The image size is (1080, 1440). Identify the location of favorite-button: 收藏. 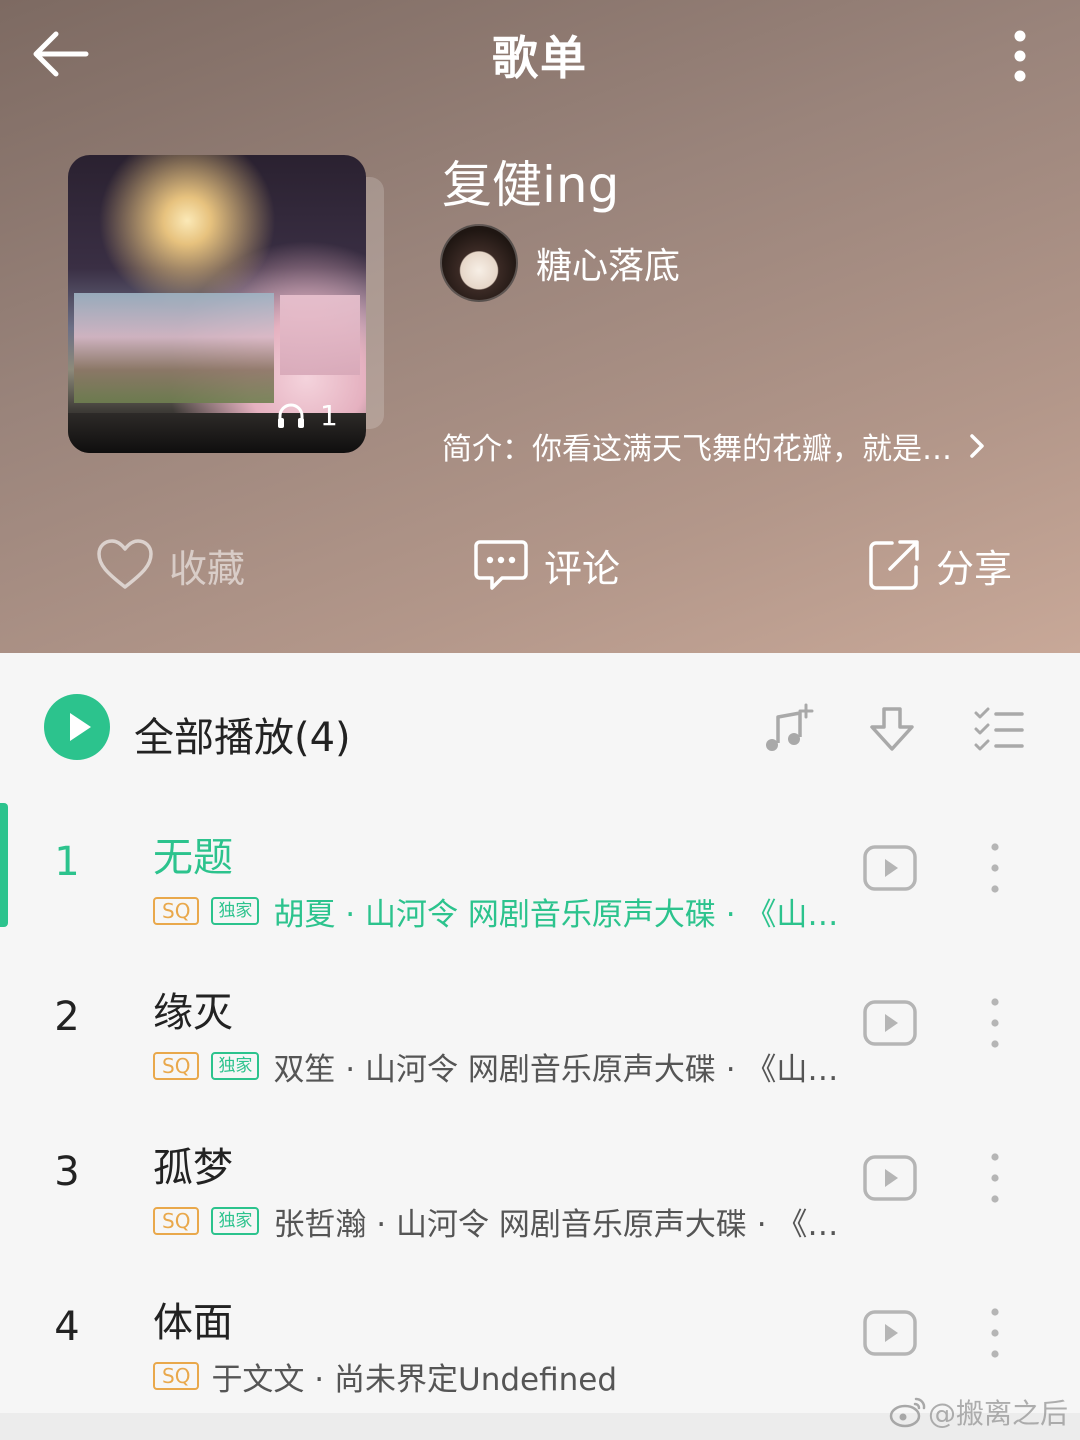
(170, 565).